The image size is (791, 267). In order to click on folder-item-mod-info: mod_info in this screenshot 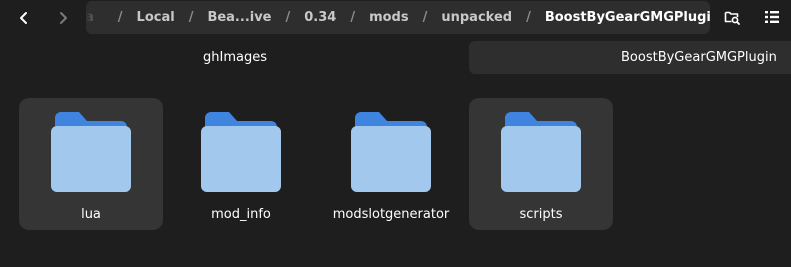, I will do `click(241, 164)`.